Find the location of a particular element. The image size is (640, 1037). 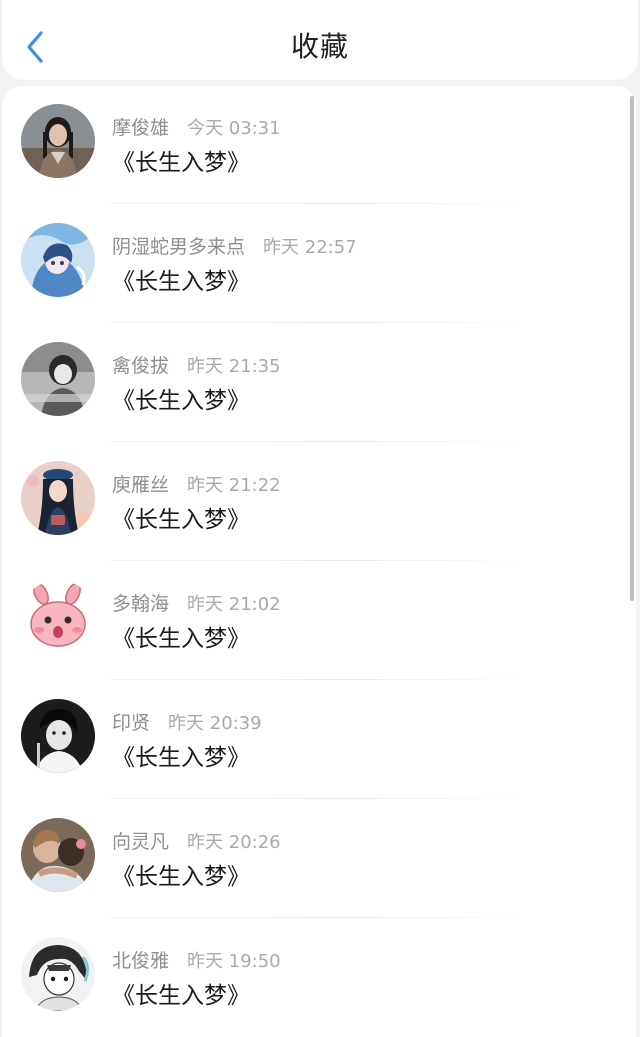

list-item: 向灵凡 昨天 20:26 《长生入梦》 is located at coordinates (319, 859).